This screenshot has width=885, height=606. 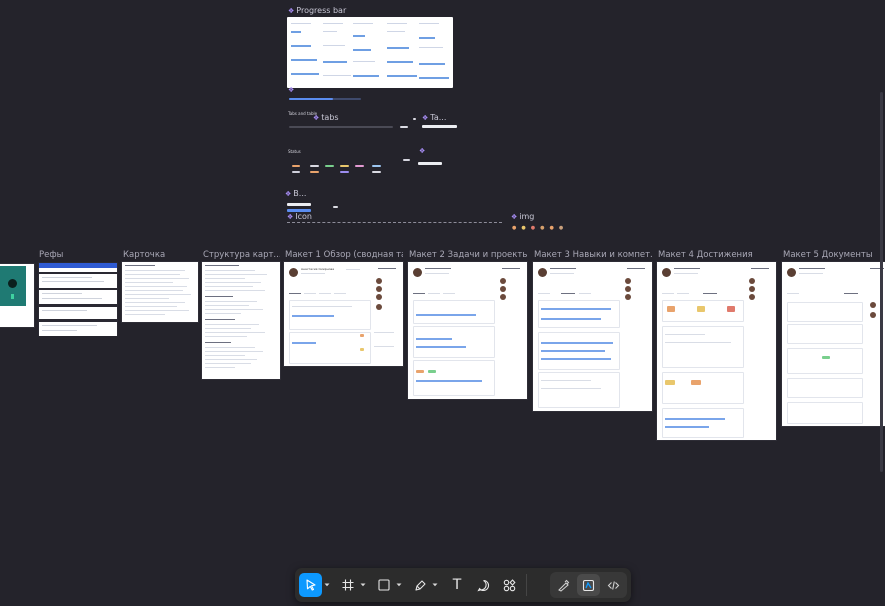 I want to click on dev-mode-button, so click(x=613, y=585).